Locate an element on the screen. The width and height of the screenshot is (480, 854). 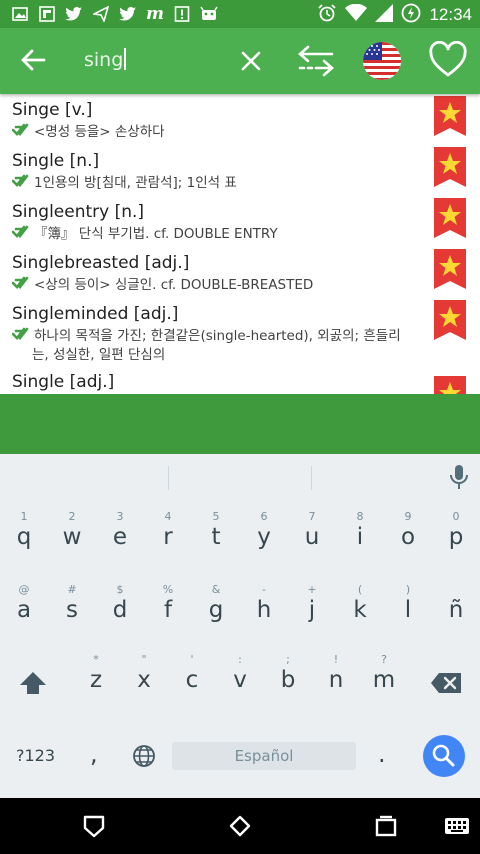
symbols-key: ?123 is located at coordinates (35, 755).